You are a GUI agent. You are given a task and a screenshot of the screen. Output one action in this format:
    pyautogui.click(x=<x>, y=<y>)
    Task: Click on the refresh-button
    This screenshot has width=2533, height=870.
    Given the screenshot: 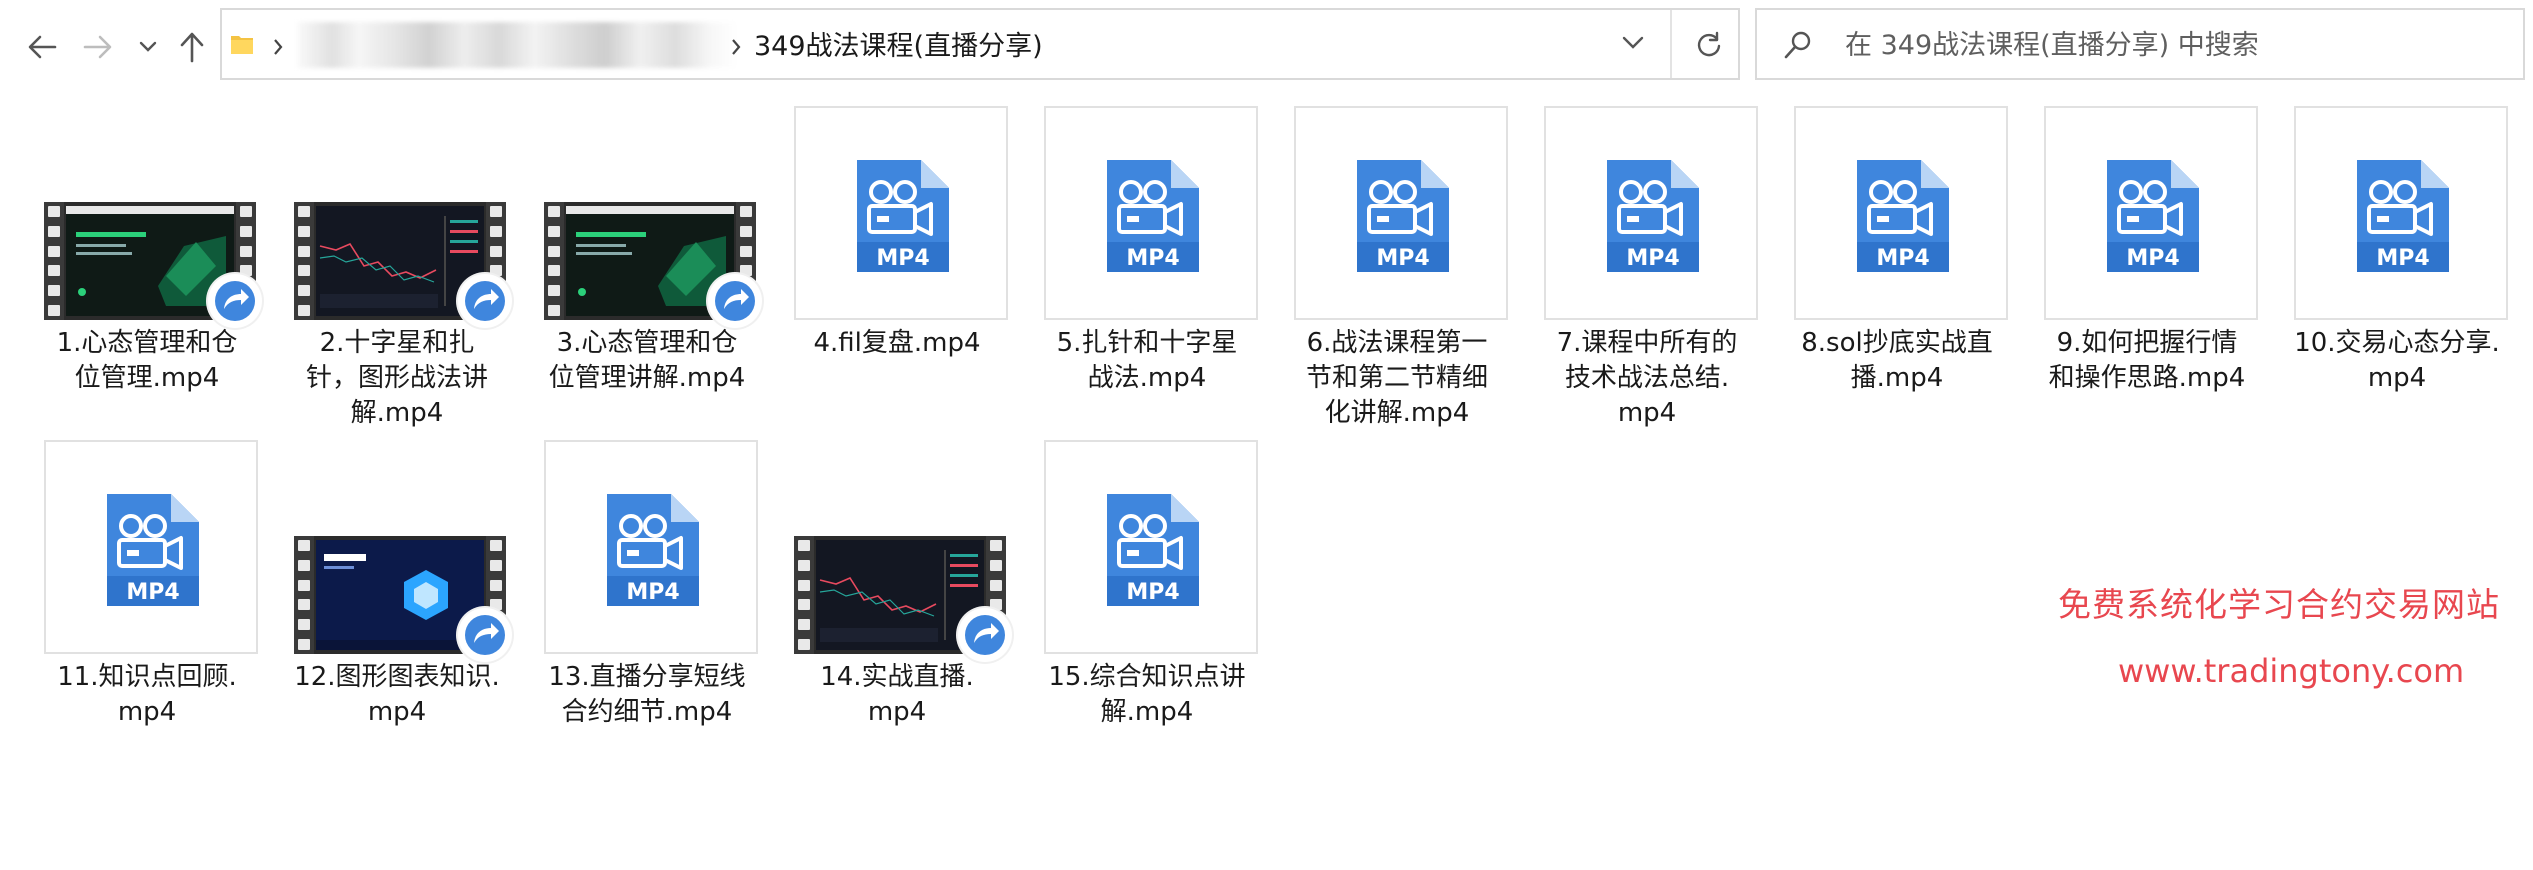 What is the action you would take?
    pyautogui.click(x=1709, y=45)
    